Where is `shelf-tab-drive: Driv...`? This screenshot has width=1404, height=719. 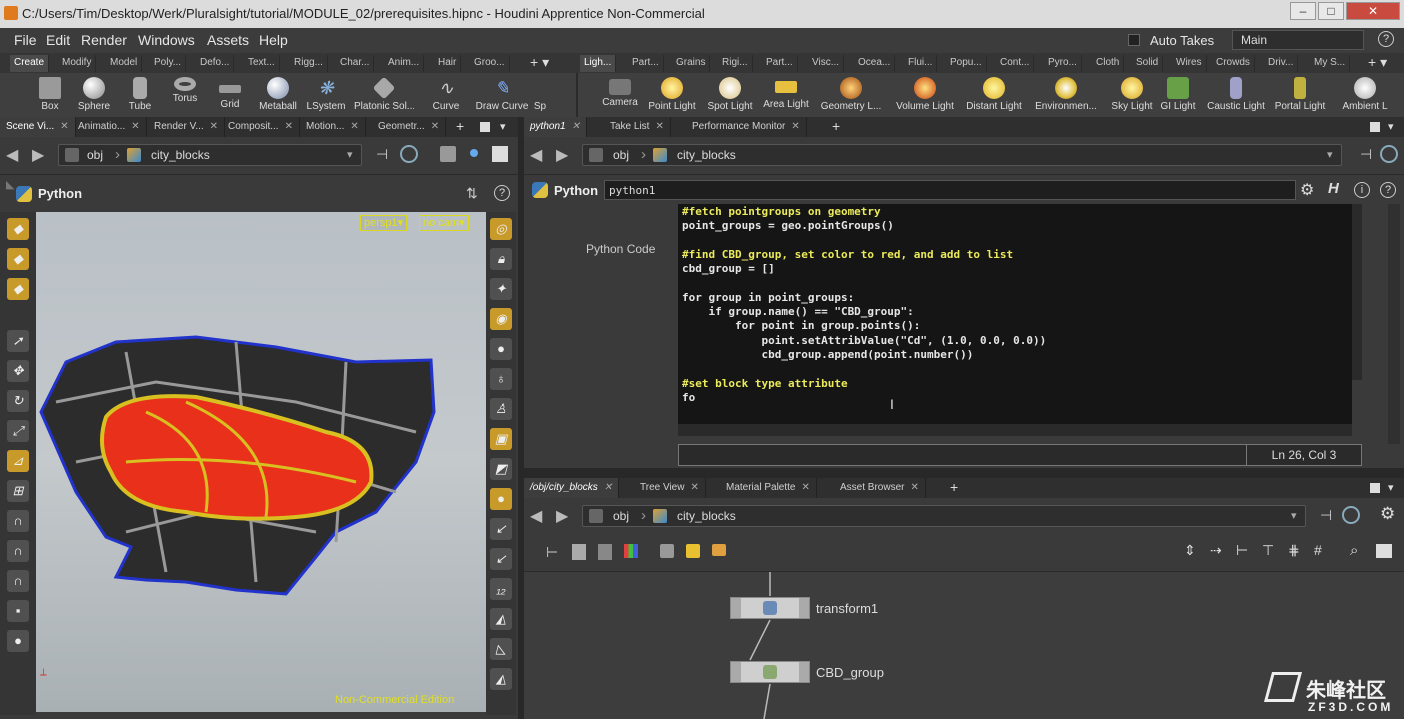
shelf-tab-drive: Driv... is located at coordinates (1281, 63).